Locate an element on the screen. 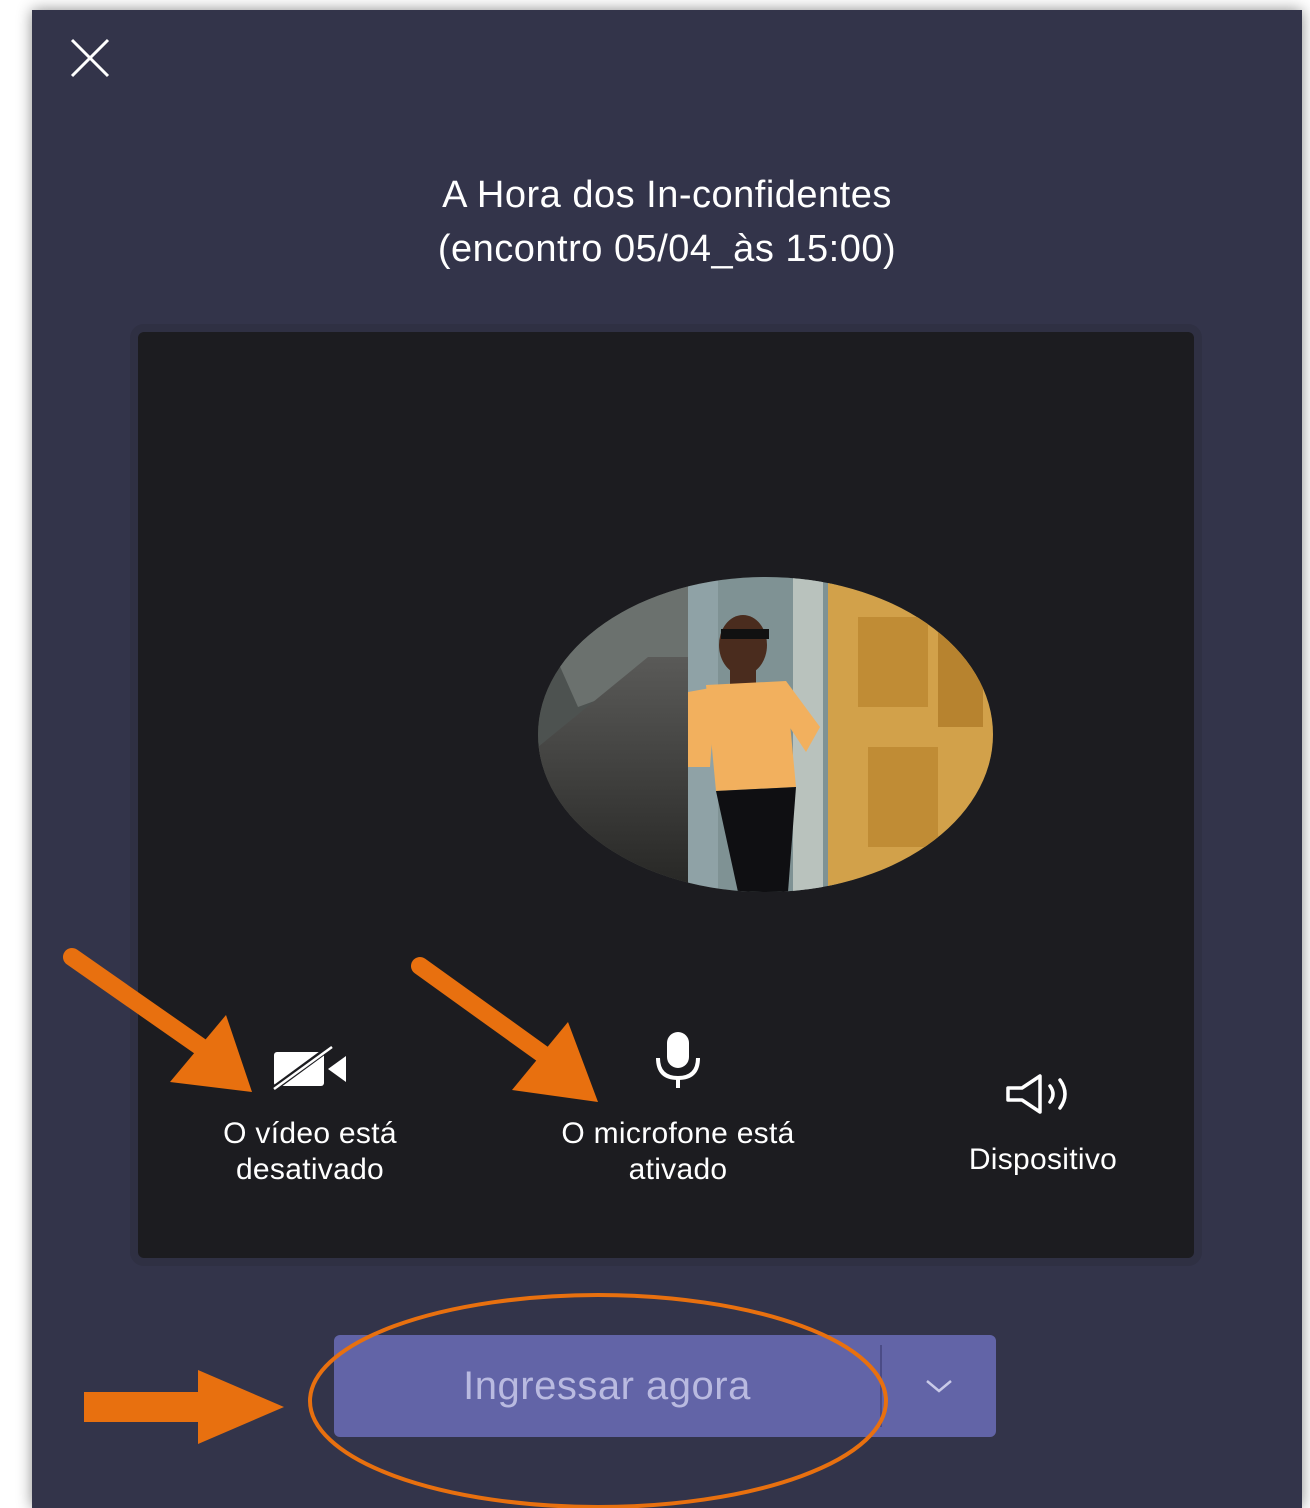 The height and width of the screenshot is (1508, 1310). device-settings: Dispositivo is located at coordinates (1043, 1125).